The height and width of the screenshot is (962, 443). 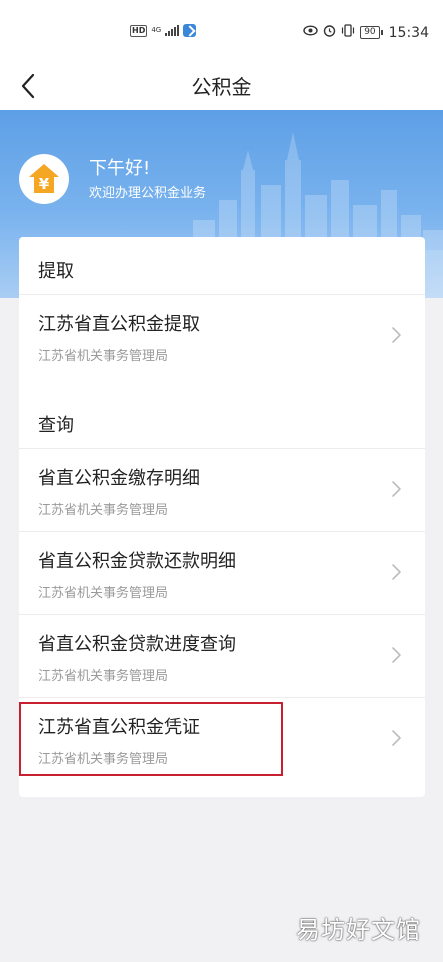 What do you see at coordinates (120, 168) in the screenshot?
I see `greeting-text: 下午好!` at bounding box center [120, 168].